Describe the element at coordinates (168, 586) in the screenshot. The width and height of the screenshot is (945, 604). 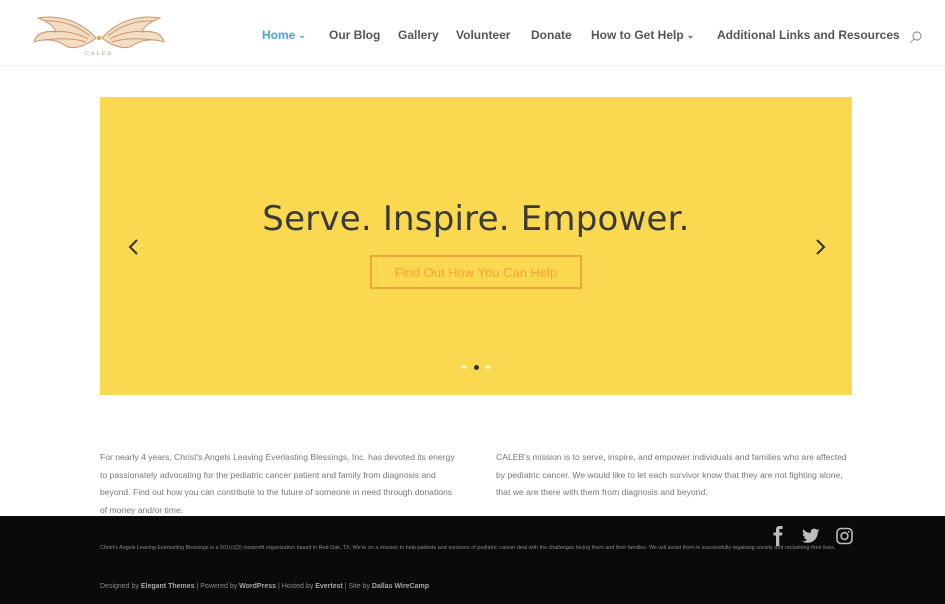
I see `elegant-themes-link: Elegant Themes` at that location.